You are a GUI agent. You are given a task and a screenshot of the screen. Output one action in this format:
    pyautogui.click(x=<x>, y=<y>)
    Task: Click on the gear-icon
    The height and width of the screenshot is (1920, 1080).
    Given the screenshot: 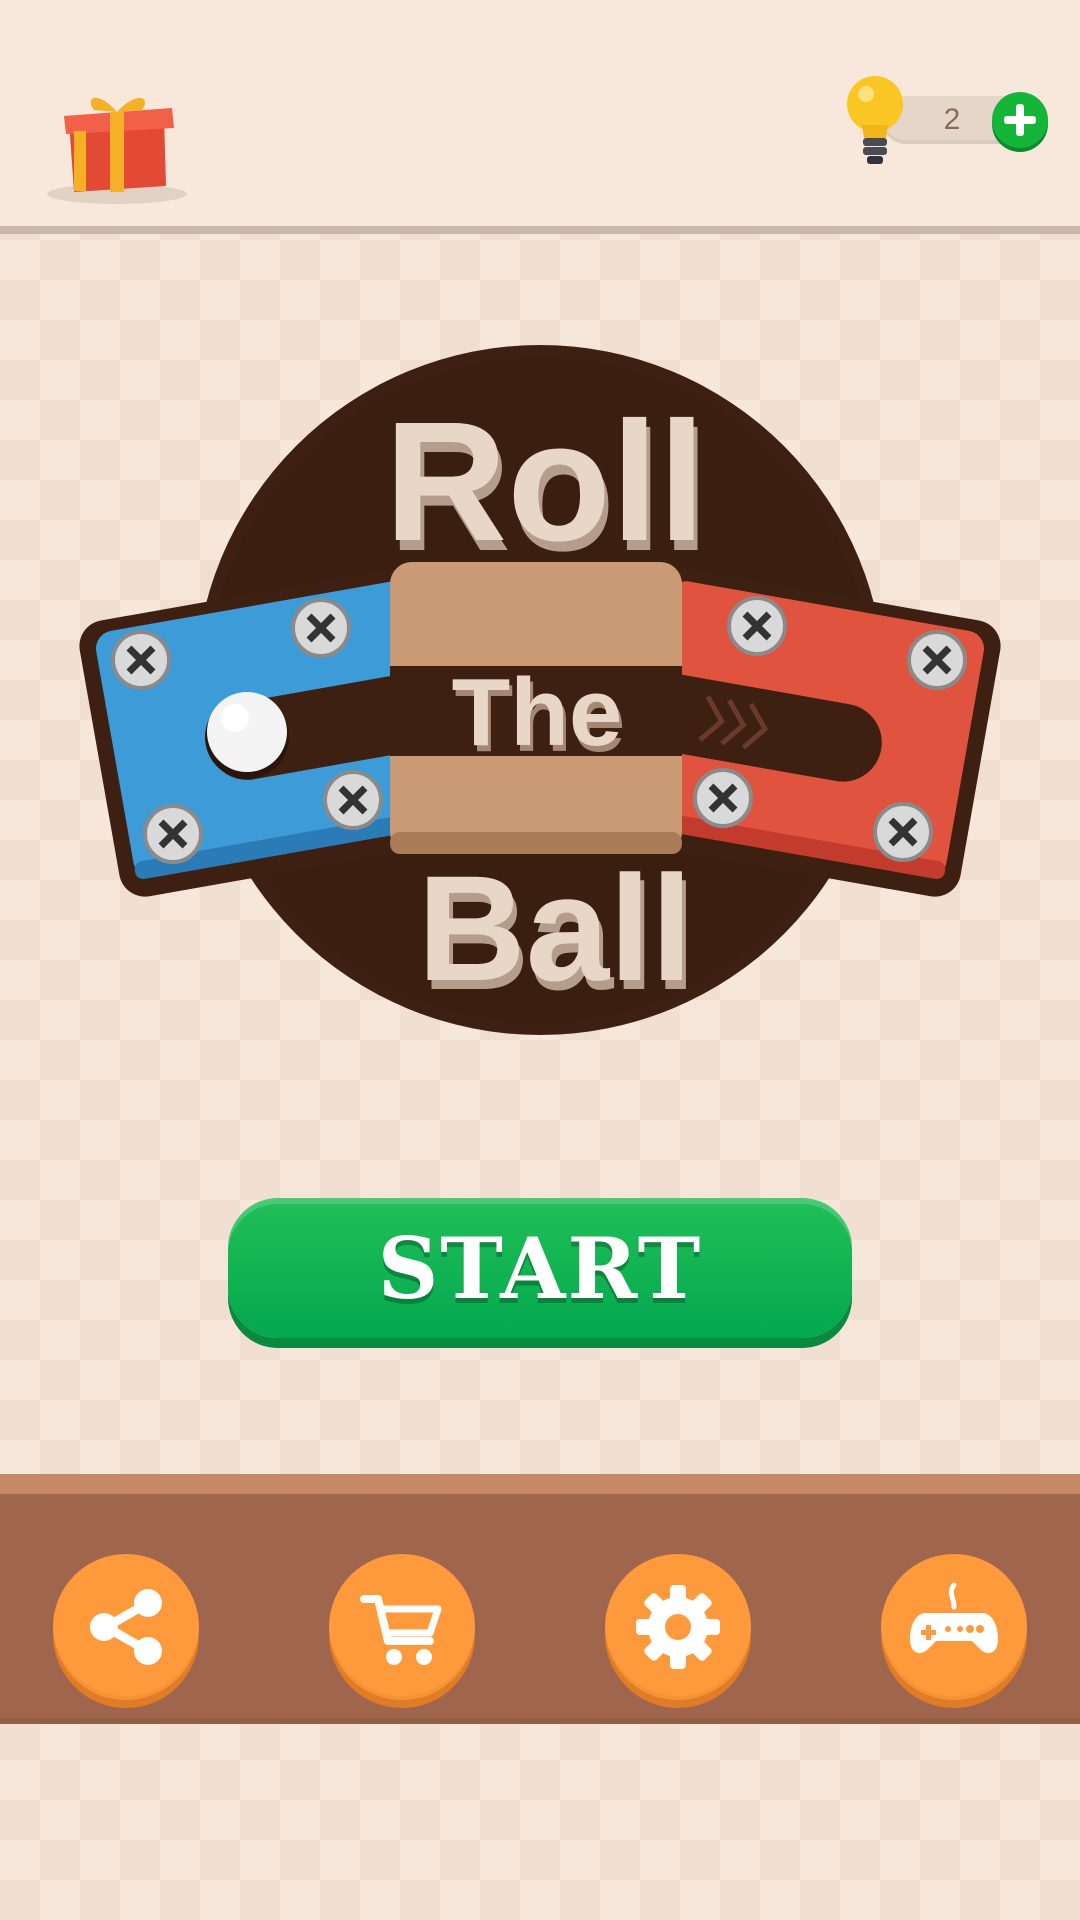 What is the action you would take?
    pyautogui.click(x=678, y=1627)
    